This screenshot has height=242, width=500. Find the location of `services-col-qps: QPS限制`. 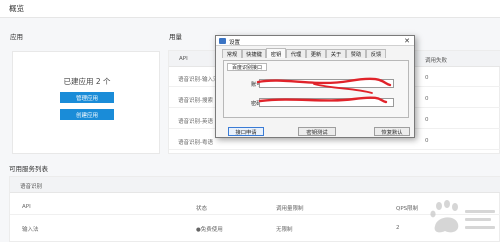

services-col-qps: QPS限制 is located at coordinates (407, 209).